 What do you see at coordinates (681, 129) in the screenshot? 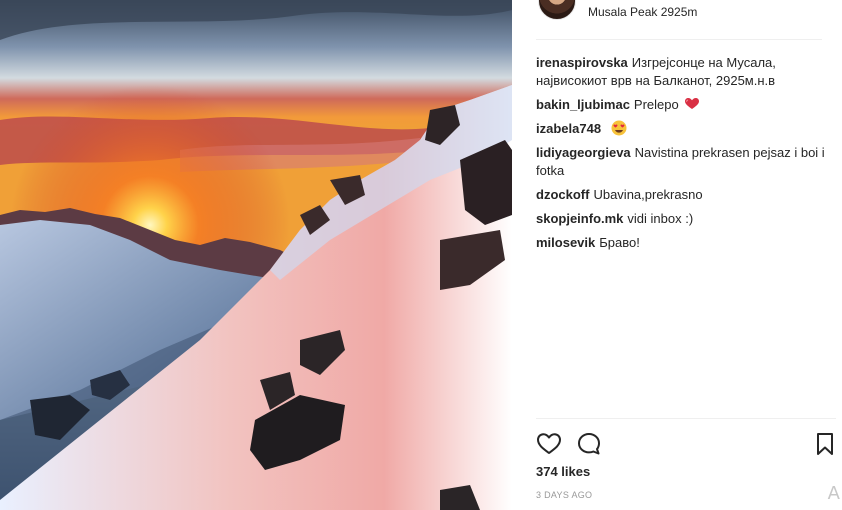
I see `comment-item: izabela748` at bounding box center [681, 129].